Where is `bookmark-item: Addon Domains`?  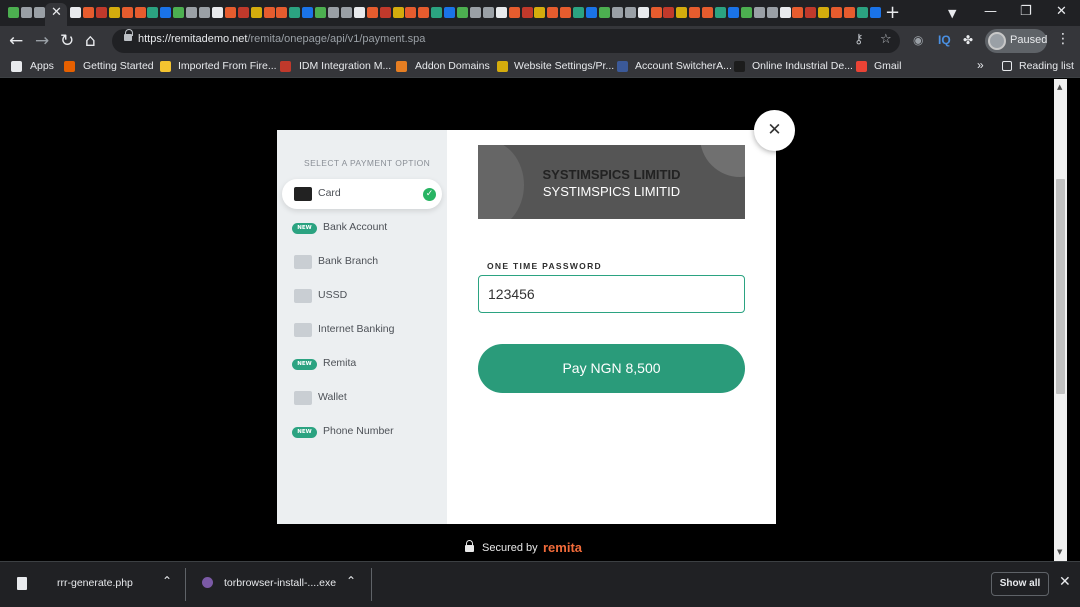
bookmark-item: Addon Domains is located at coordinates (452, 66).